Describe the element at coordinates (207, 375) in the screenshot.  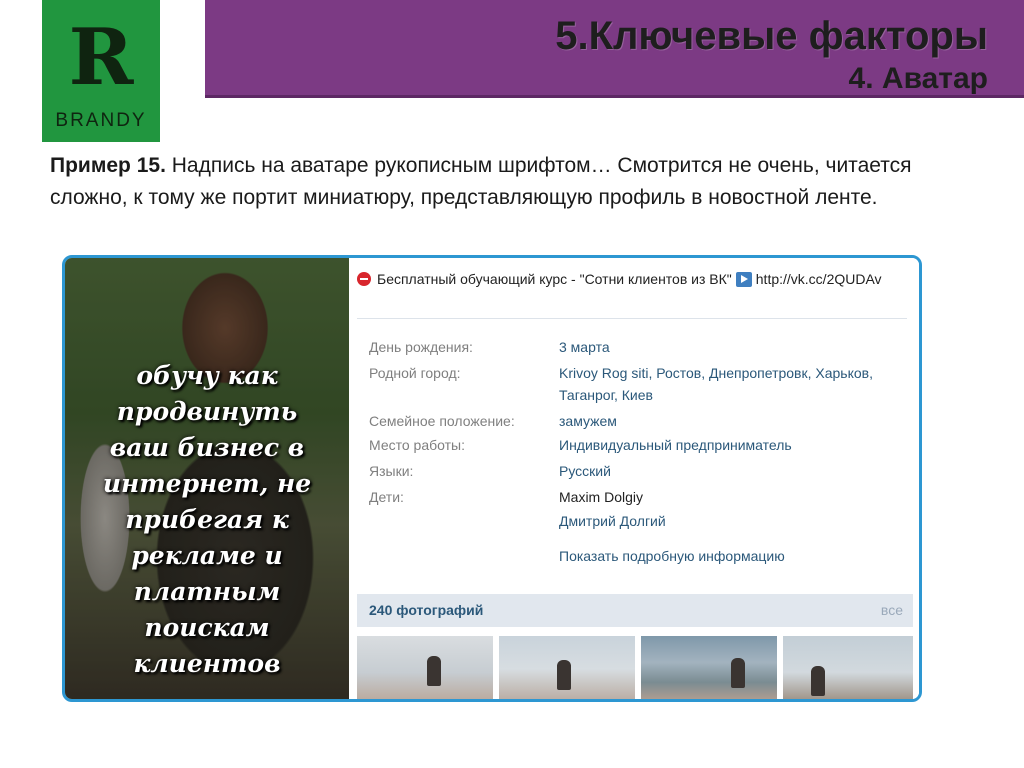
I see `caption-line: обучу как` at that location.